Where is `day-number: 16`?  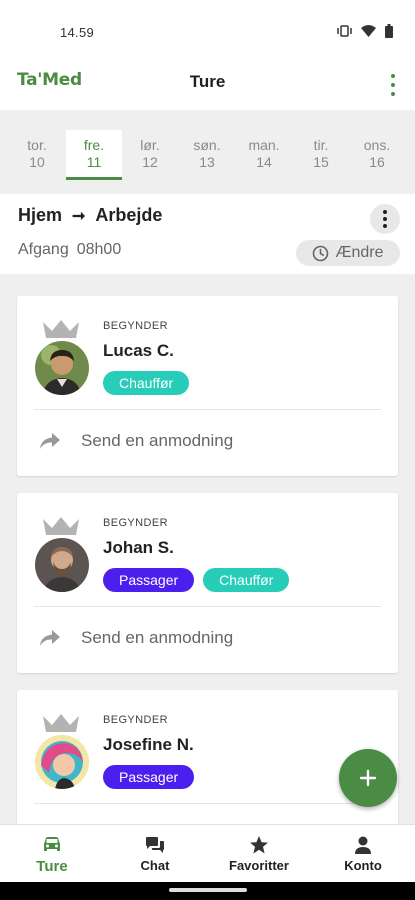
day-number: 16 is located at coordinates (377, 162).